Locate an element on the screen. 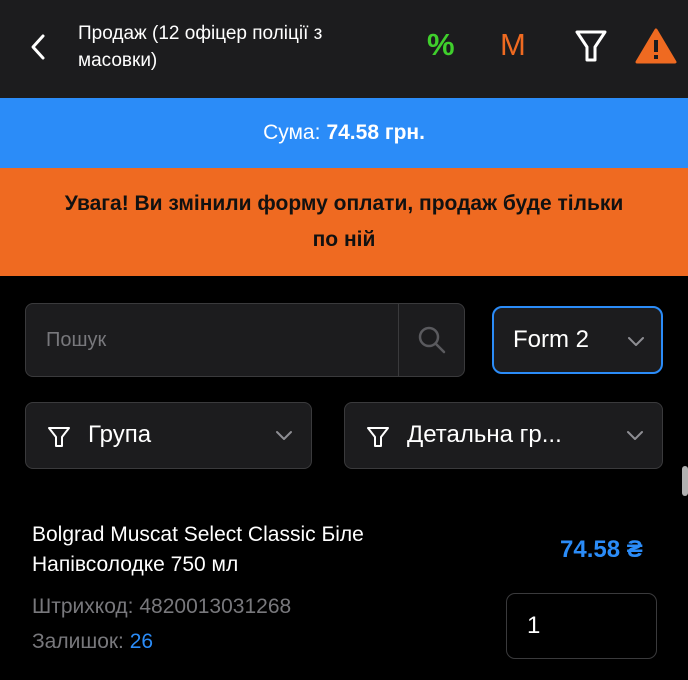 The height and width of the screenshot is (680, 688). search-button is located at coordinates (432, 340).